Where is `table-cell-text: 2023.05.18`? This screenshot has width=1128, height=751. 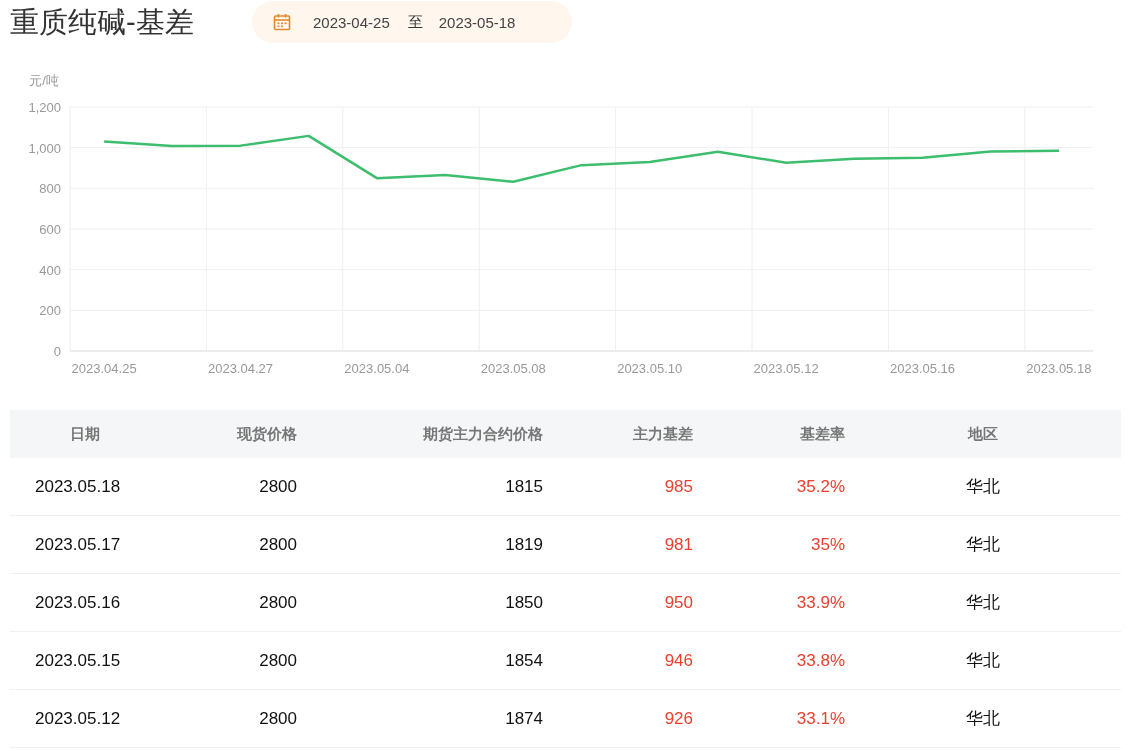
table-cell-text: 2023.05.18 is located at coordinates (78, 486).